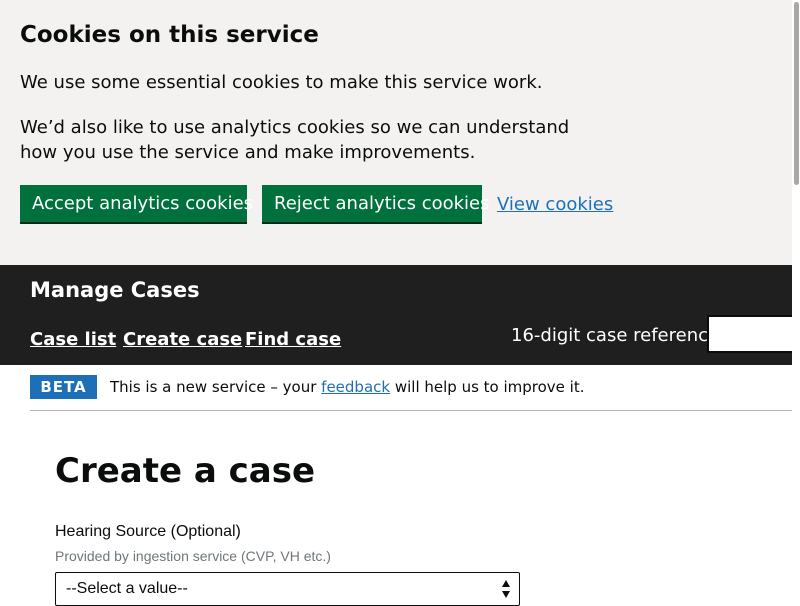  Describe the element at coordinates (287, 589) in the screenshot. I see `hearing-source-select: --Select a value--` at that location.